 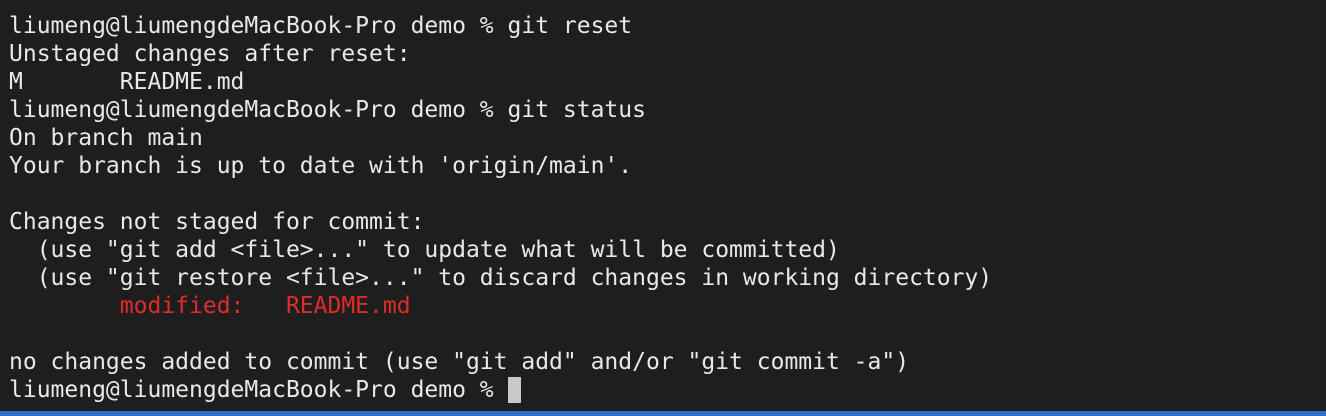 What do you see at coordinates (127, 82) in the screenshot?
I see `terminal-line: M README.md` at bounding box center [127, 82].